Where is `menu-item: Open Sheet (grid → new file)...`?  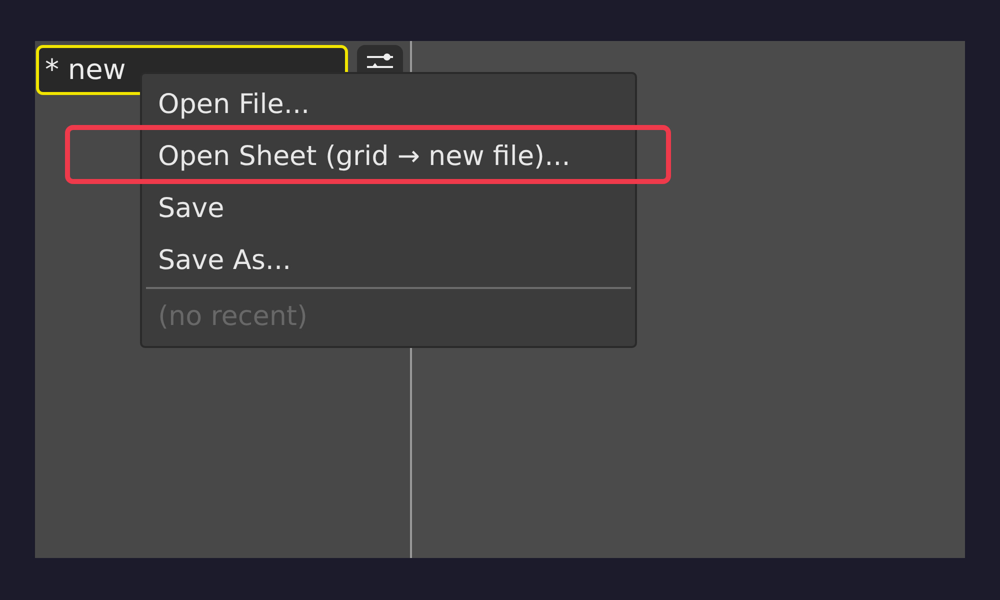 menu-item: Open Sheet (grid → new file)... is located at coordinates (364, 156).